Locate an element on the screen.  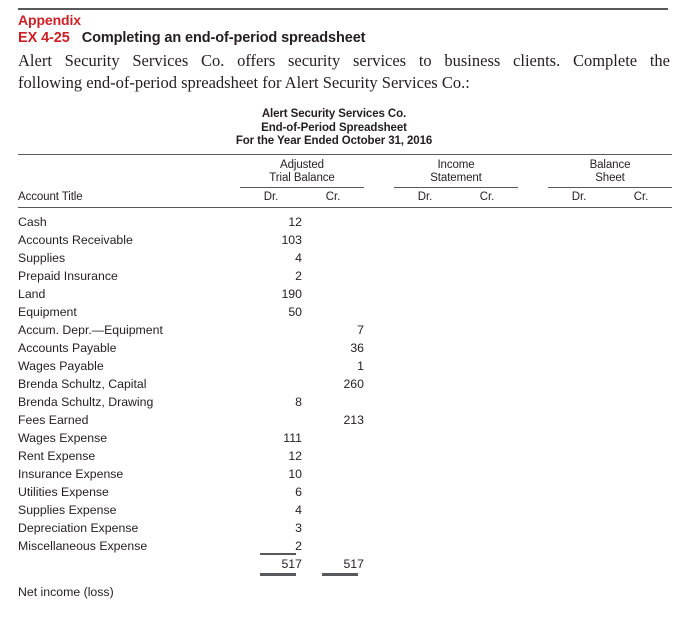
column-group-income-statement-line1: Income is located at coordinates (456, 164).